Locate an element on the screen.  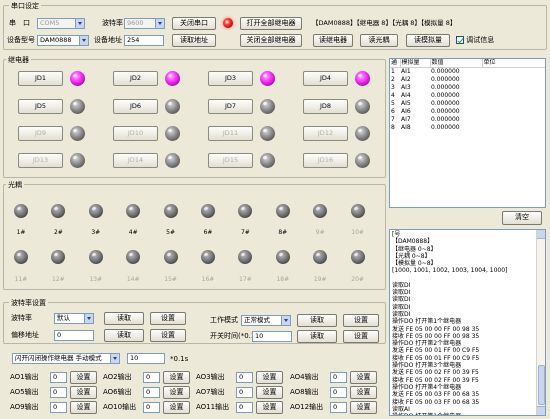
scroll-up-arrow is located at coordinates (541, 234).